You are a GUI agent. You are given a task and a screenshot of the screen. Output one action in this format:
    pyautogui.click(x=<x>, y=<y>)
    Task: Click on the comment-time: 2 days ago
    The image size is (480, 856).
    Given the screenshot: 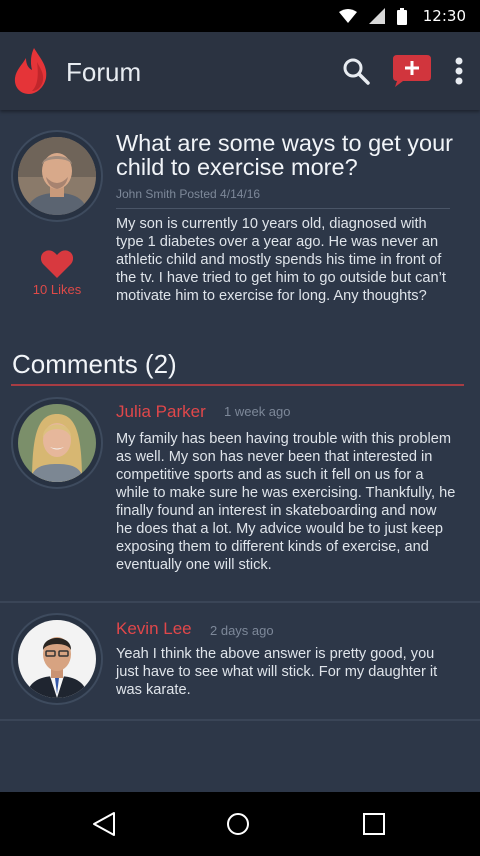 What is the action you would take?
    pyautogui.click(x=242, y=630)
    